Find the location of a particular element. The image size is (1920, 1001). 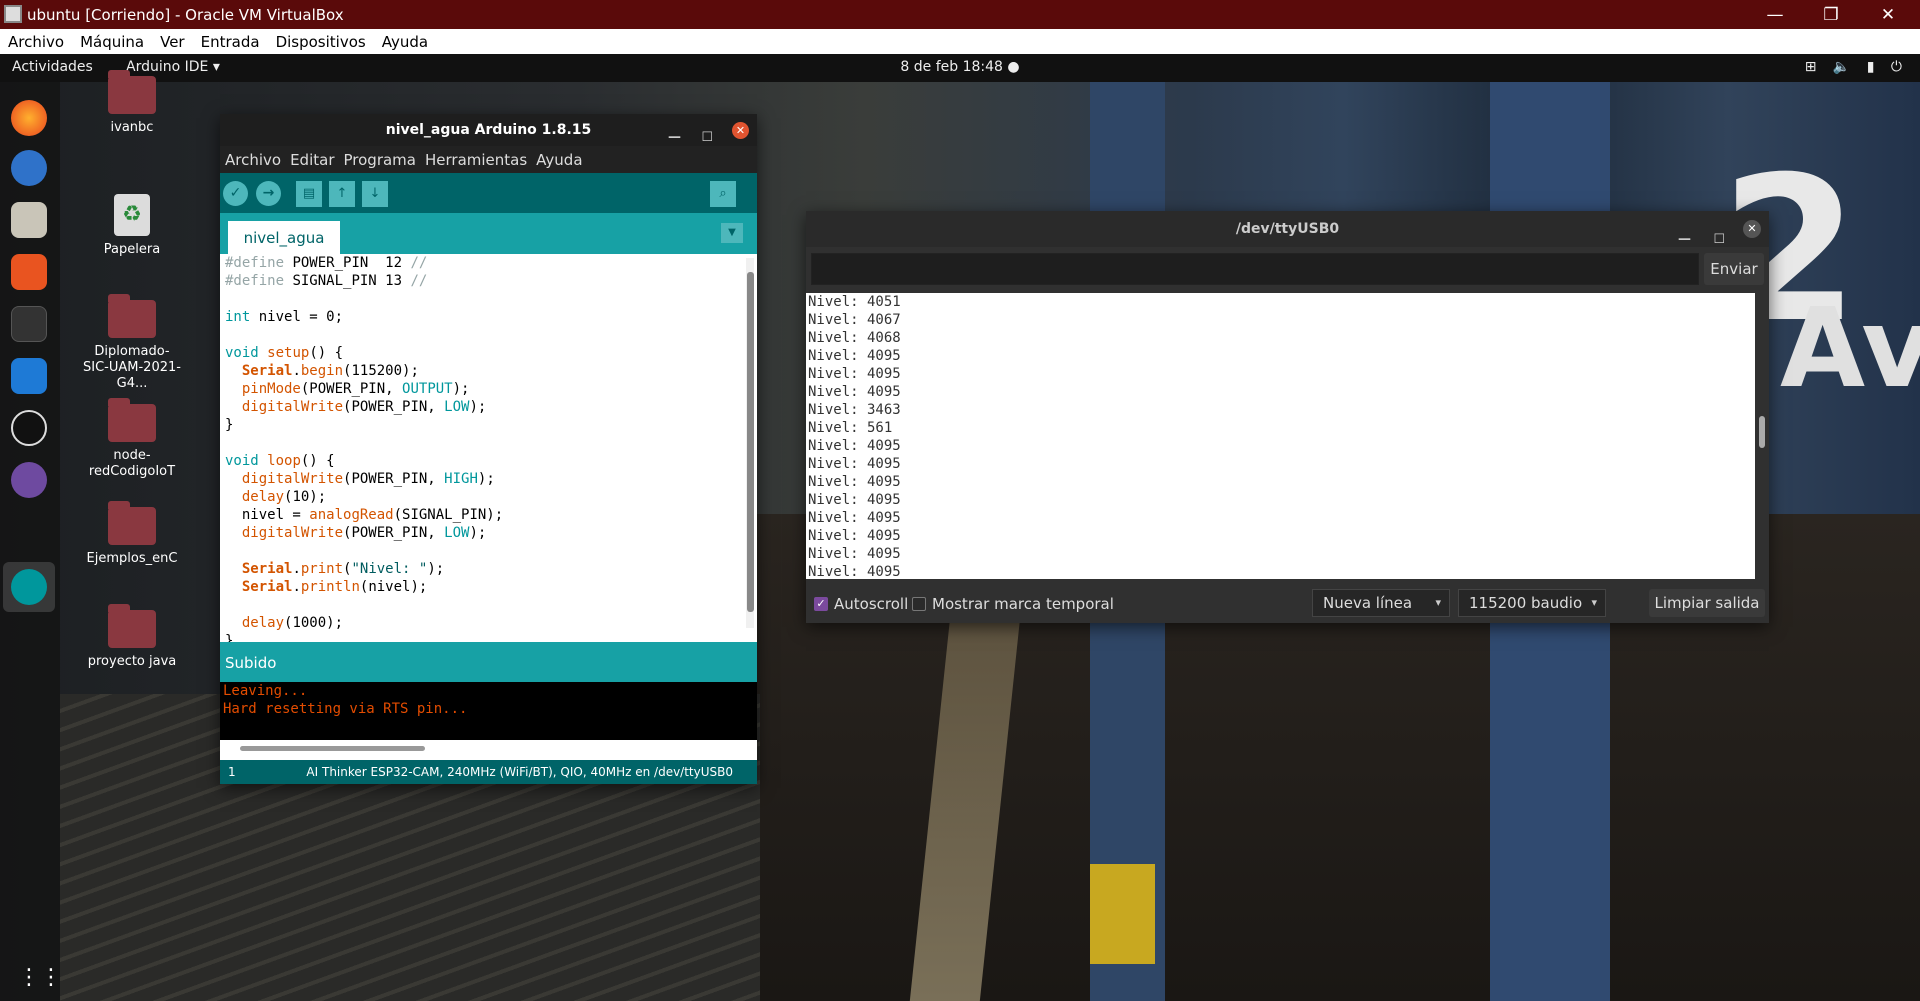

serial-window-title: /dev/ttyUSB0 is located at coordinates (1287, 229).